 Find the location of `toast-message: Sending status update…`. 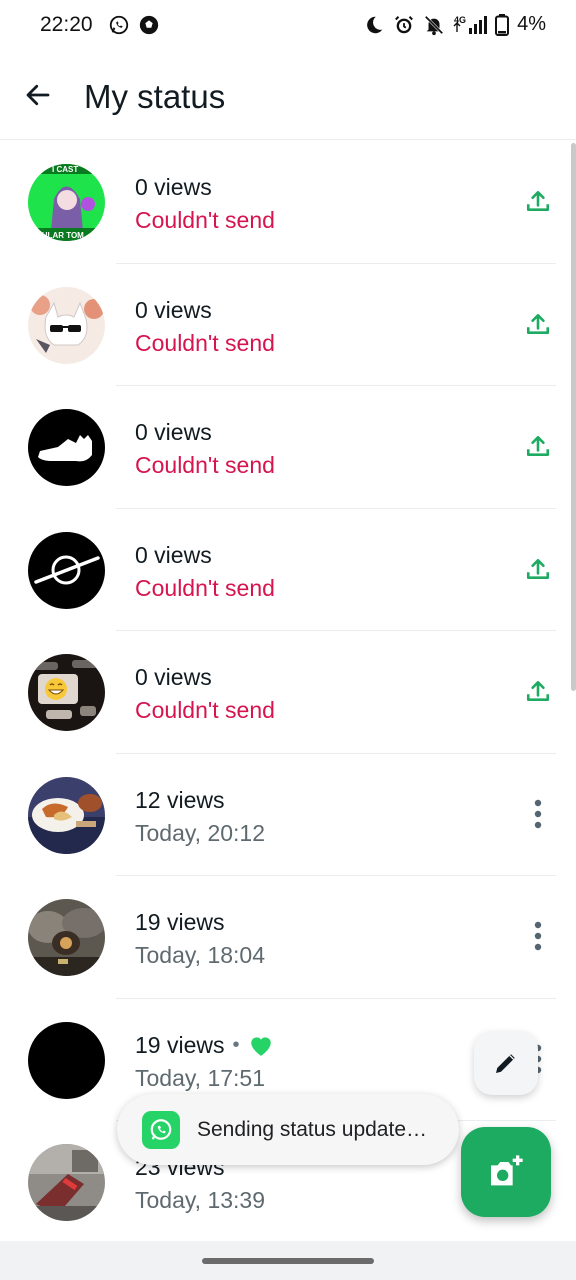

toast-message: Sending status update… is located at coordinates (312, 1129).